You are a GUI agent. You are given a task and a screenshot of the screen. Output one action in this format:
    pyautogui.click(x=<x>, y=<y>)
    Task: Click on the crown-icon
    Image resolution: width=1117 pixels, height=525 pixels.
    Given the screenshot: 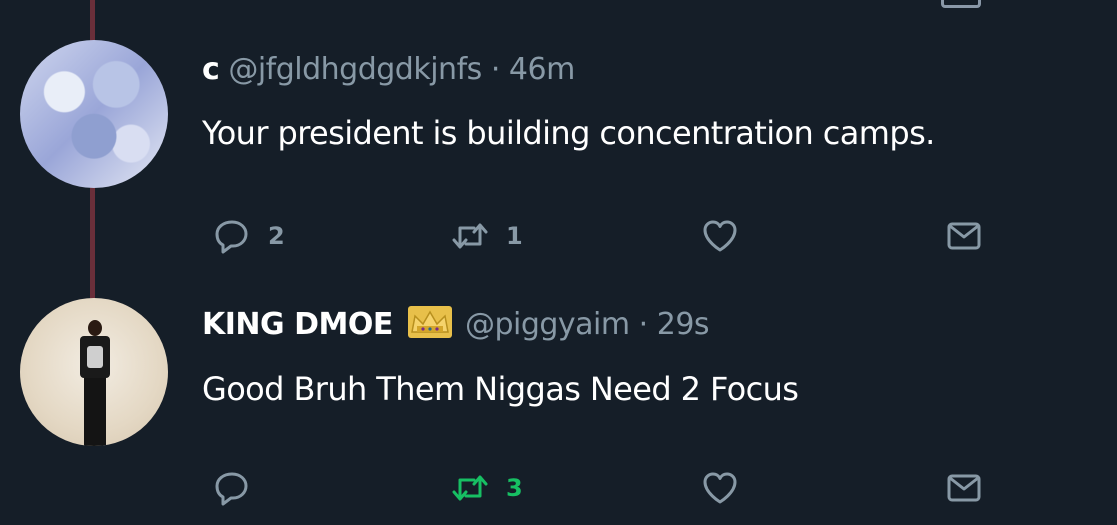 What is the action you would take?
    pyautogui.click(x=429, y=322)
    